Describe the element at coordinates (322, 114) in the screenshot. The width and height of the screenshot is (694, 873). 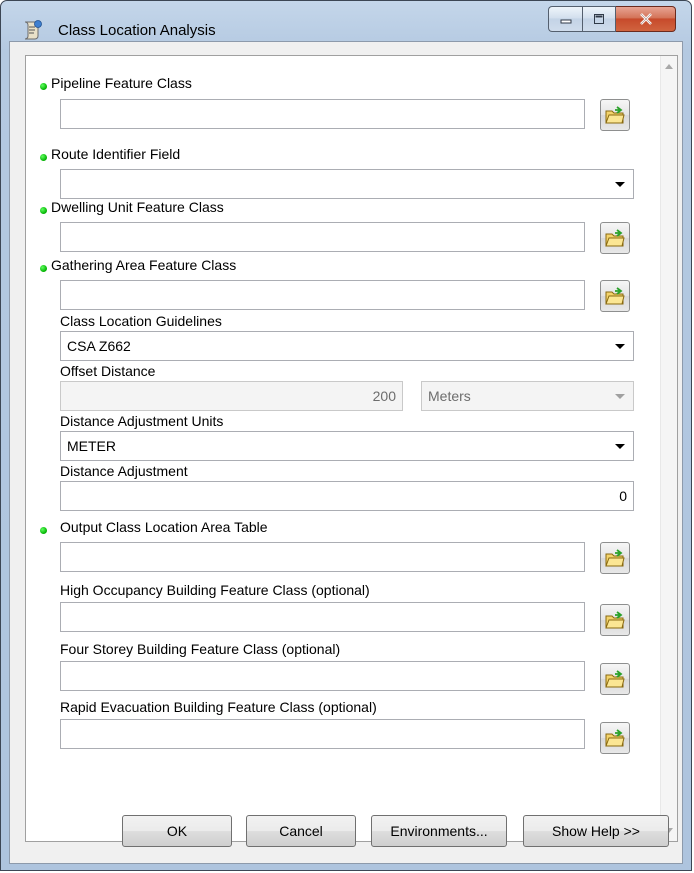
I see `pipeline-fc-input` at that location.